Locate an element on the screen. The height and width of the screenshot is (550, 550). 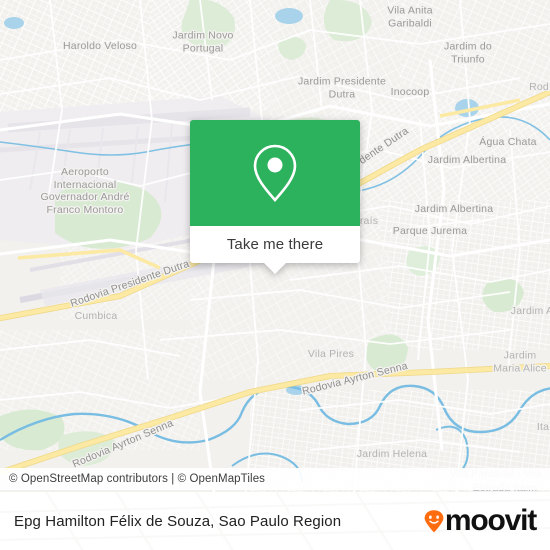
moovit-logo: moovit is located at coordinates (487, 521).